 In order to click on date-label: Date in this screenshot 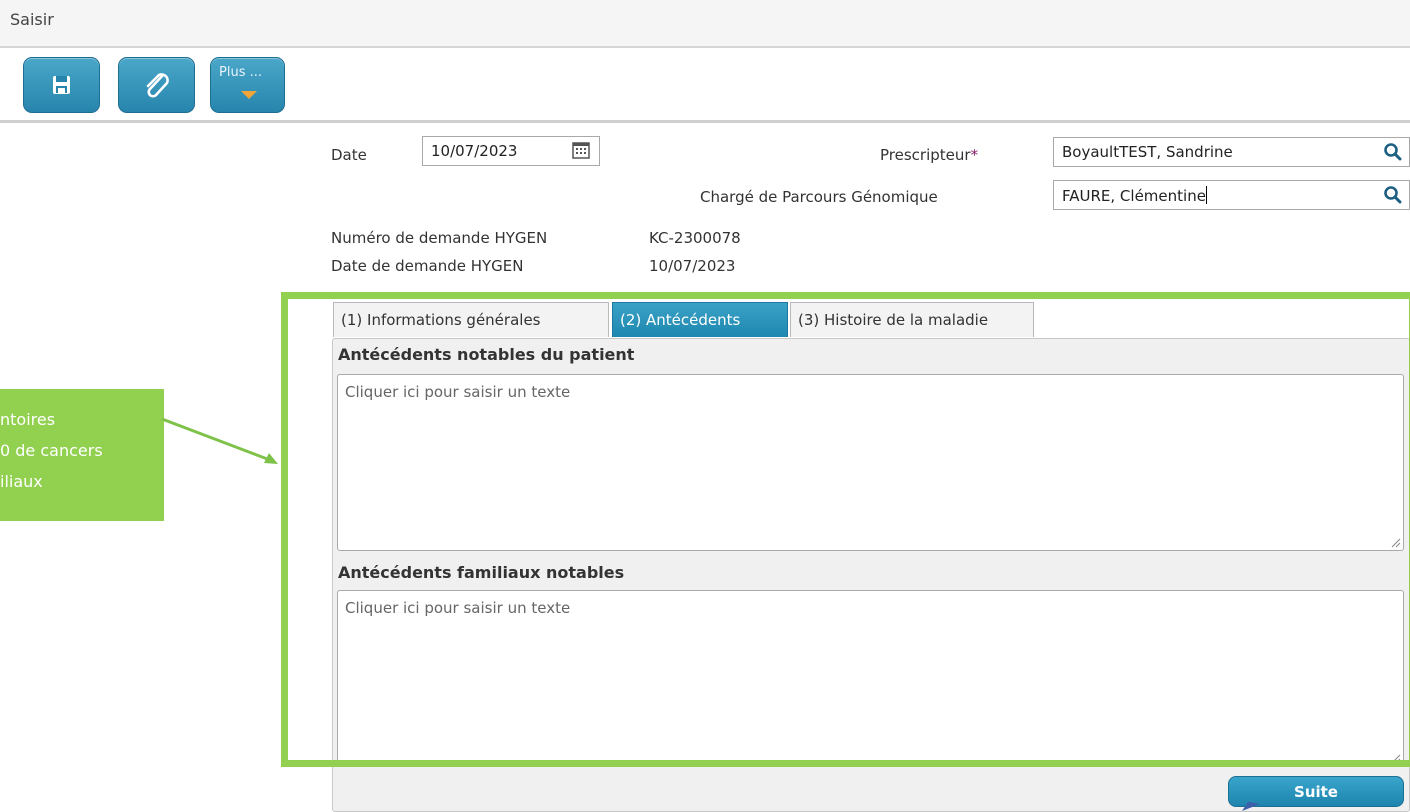, I will do `click(349, 155)`.